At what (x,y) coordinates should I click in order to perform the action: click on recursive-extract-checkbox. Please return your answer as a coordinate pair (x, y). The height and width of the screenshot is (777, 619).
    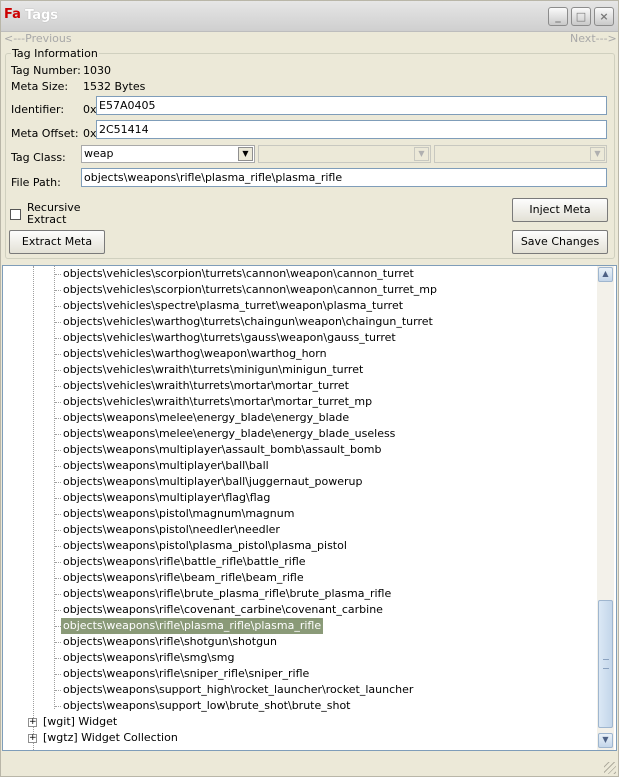
    Looking at the image, I should click on (15, 214).